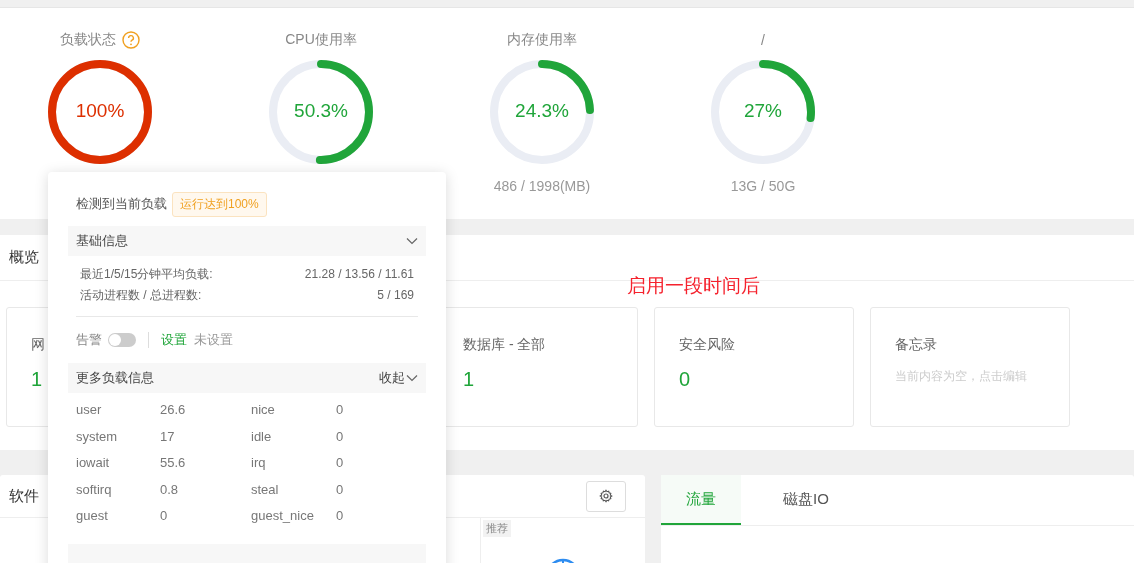 The height and width of the screenshot is (563, 1134). I want to click on info-label: 最近1/5/15分钟平均负载:, so click(146, 274).